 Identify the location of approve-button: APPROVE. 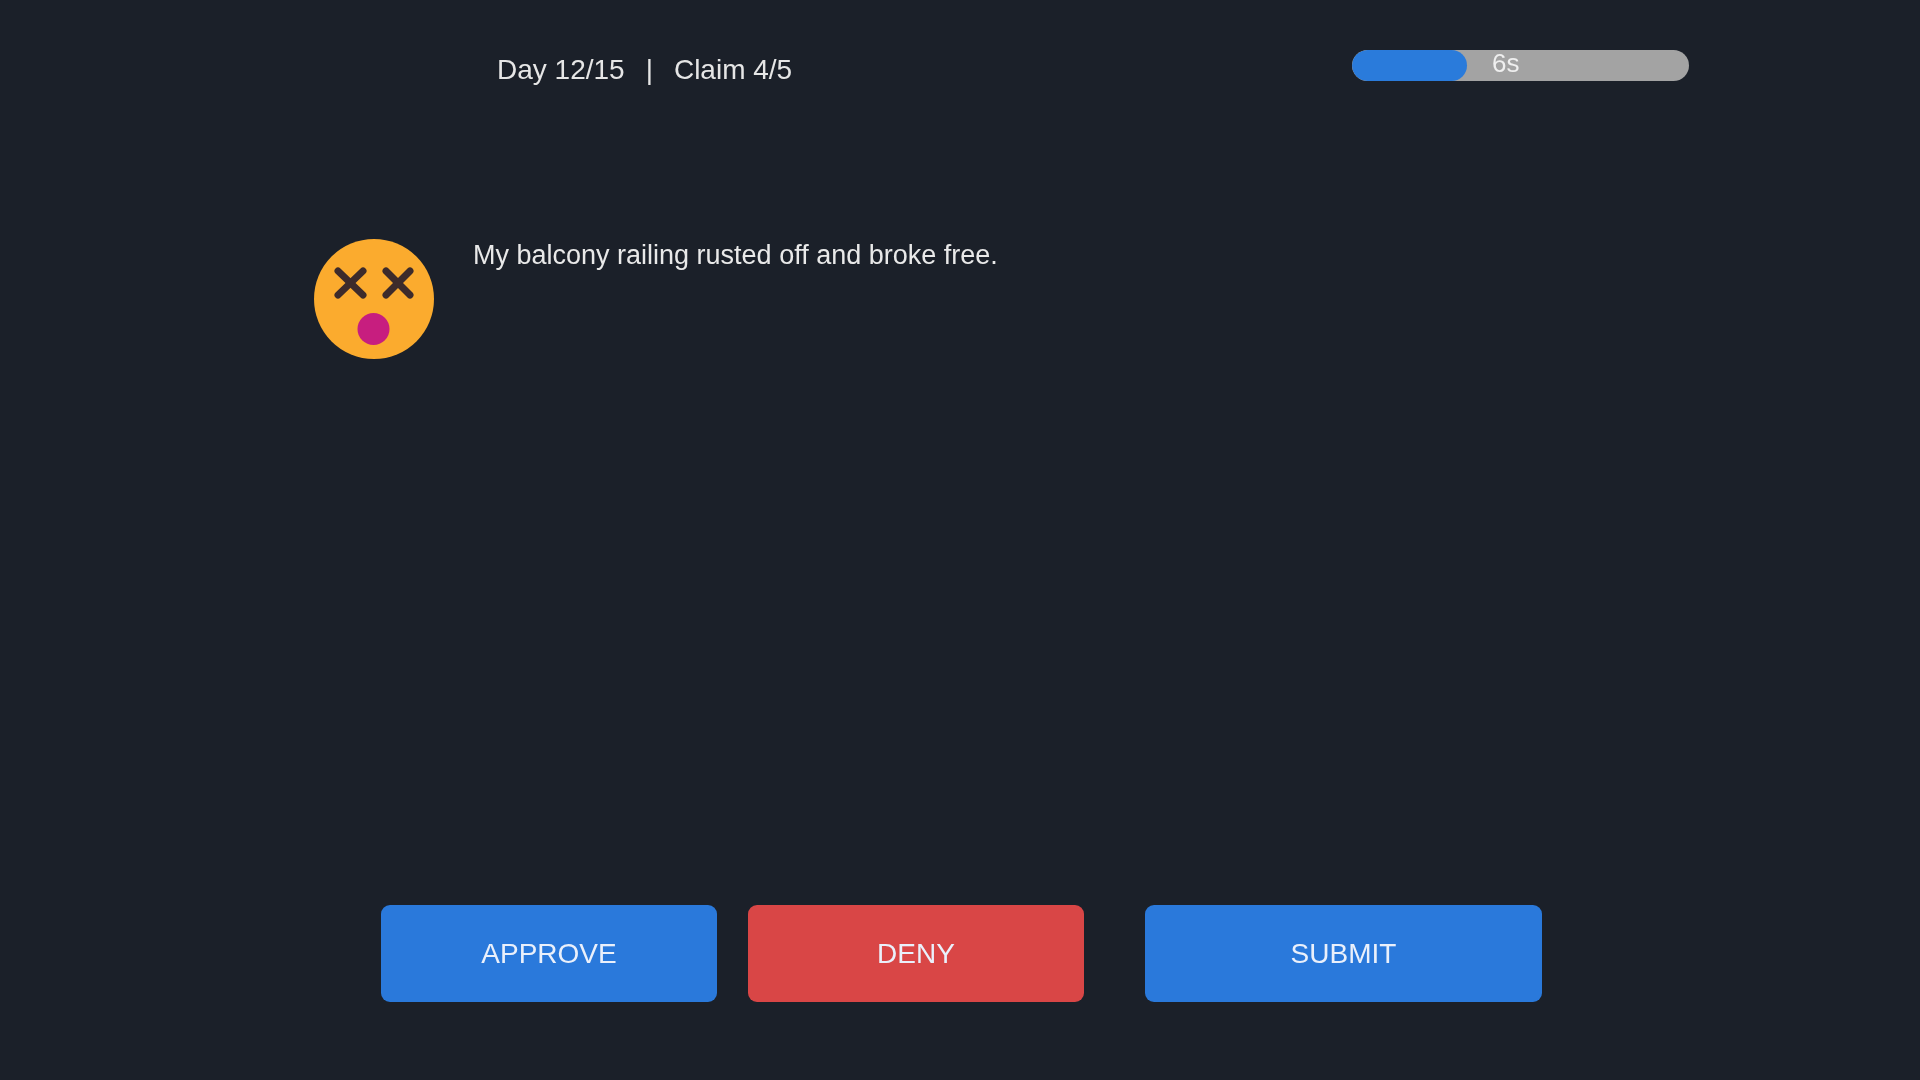
(549, 953).